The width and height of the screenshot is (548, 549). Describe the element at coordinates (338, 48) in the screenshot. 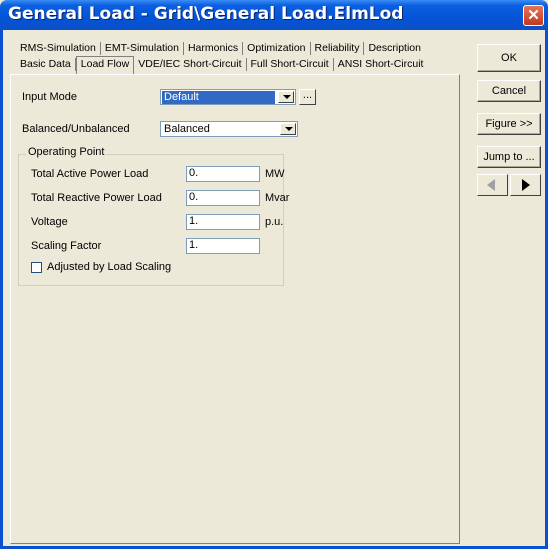

I see `tab-reliability: Reliability` at that location.